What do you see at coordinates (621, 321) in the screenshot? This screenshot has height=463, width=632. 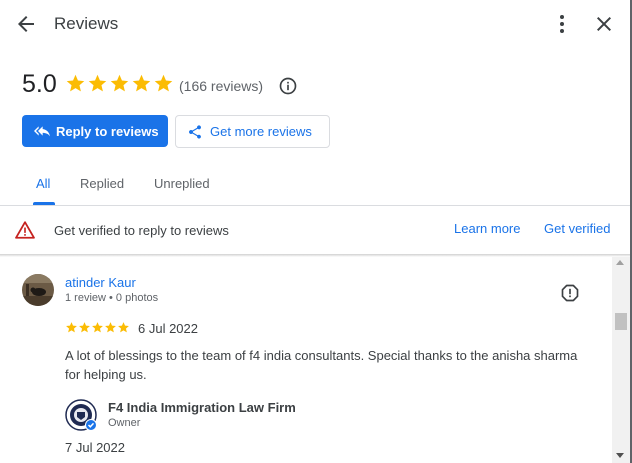 I see `scrollbar-thumb` at bounding box center [621, 321].